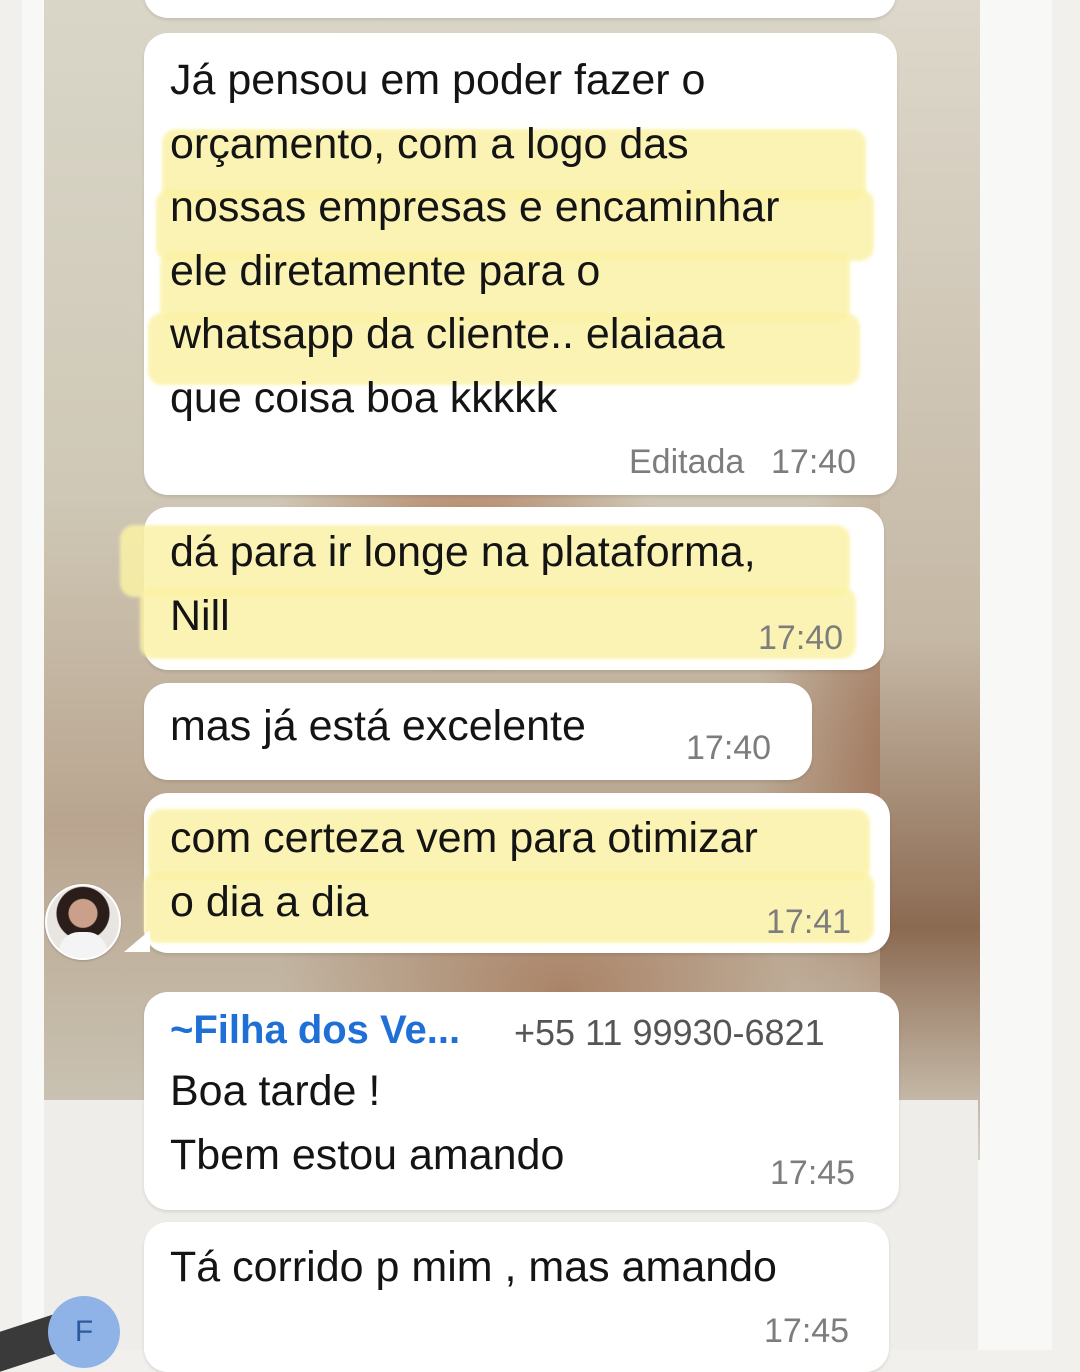  What do you see at coordinates (463, 584) in the screenshot?
I see `message-text: dá para ir longe na plataforma, Nill` at bounding box center [463, 584].